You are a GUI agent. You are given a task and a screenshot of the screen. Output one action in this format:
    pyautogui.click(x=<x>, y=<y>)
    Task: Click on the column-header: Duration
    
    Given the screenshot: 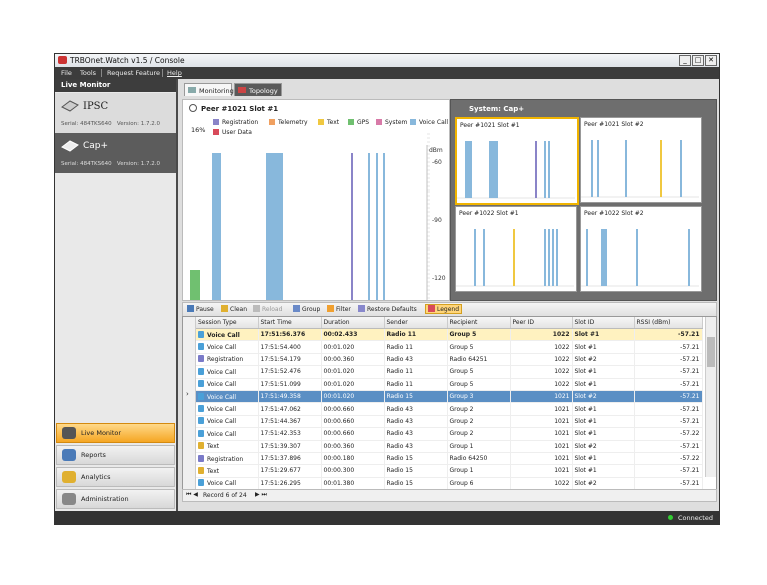 What is the action you would take?
    pyautogui.click(x=353, y=323)
    